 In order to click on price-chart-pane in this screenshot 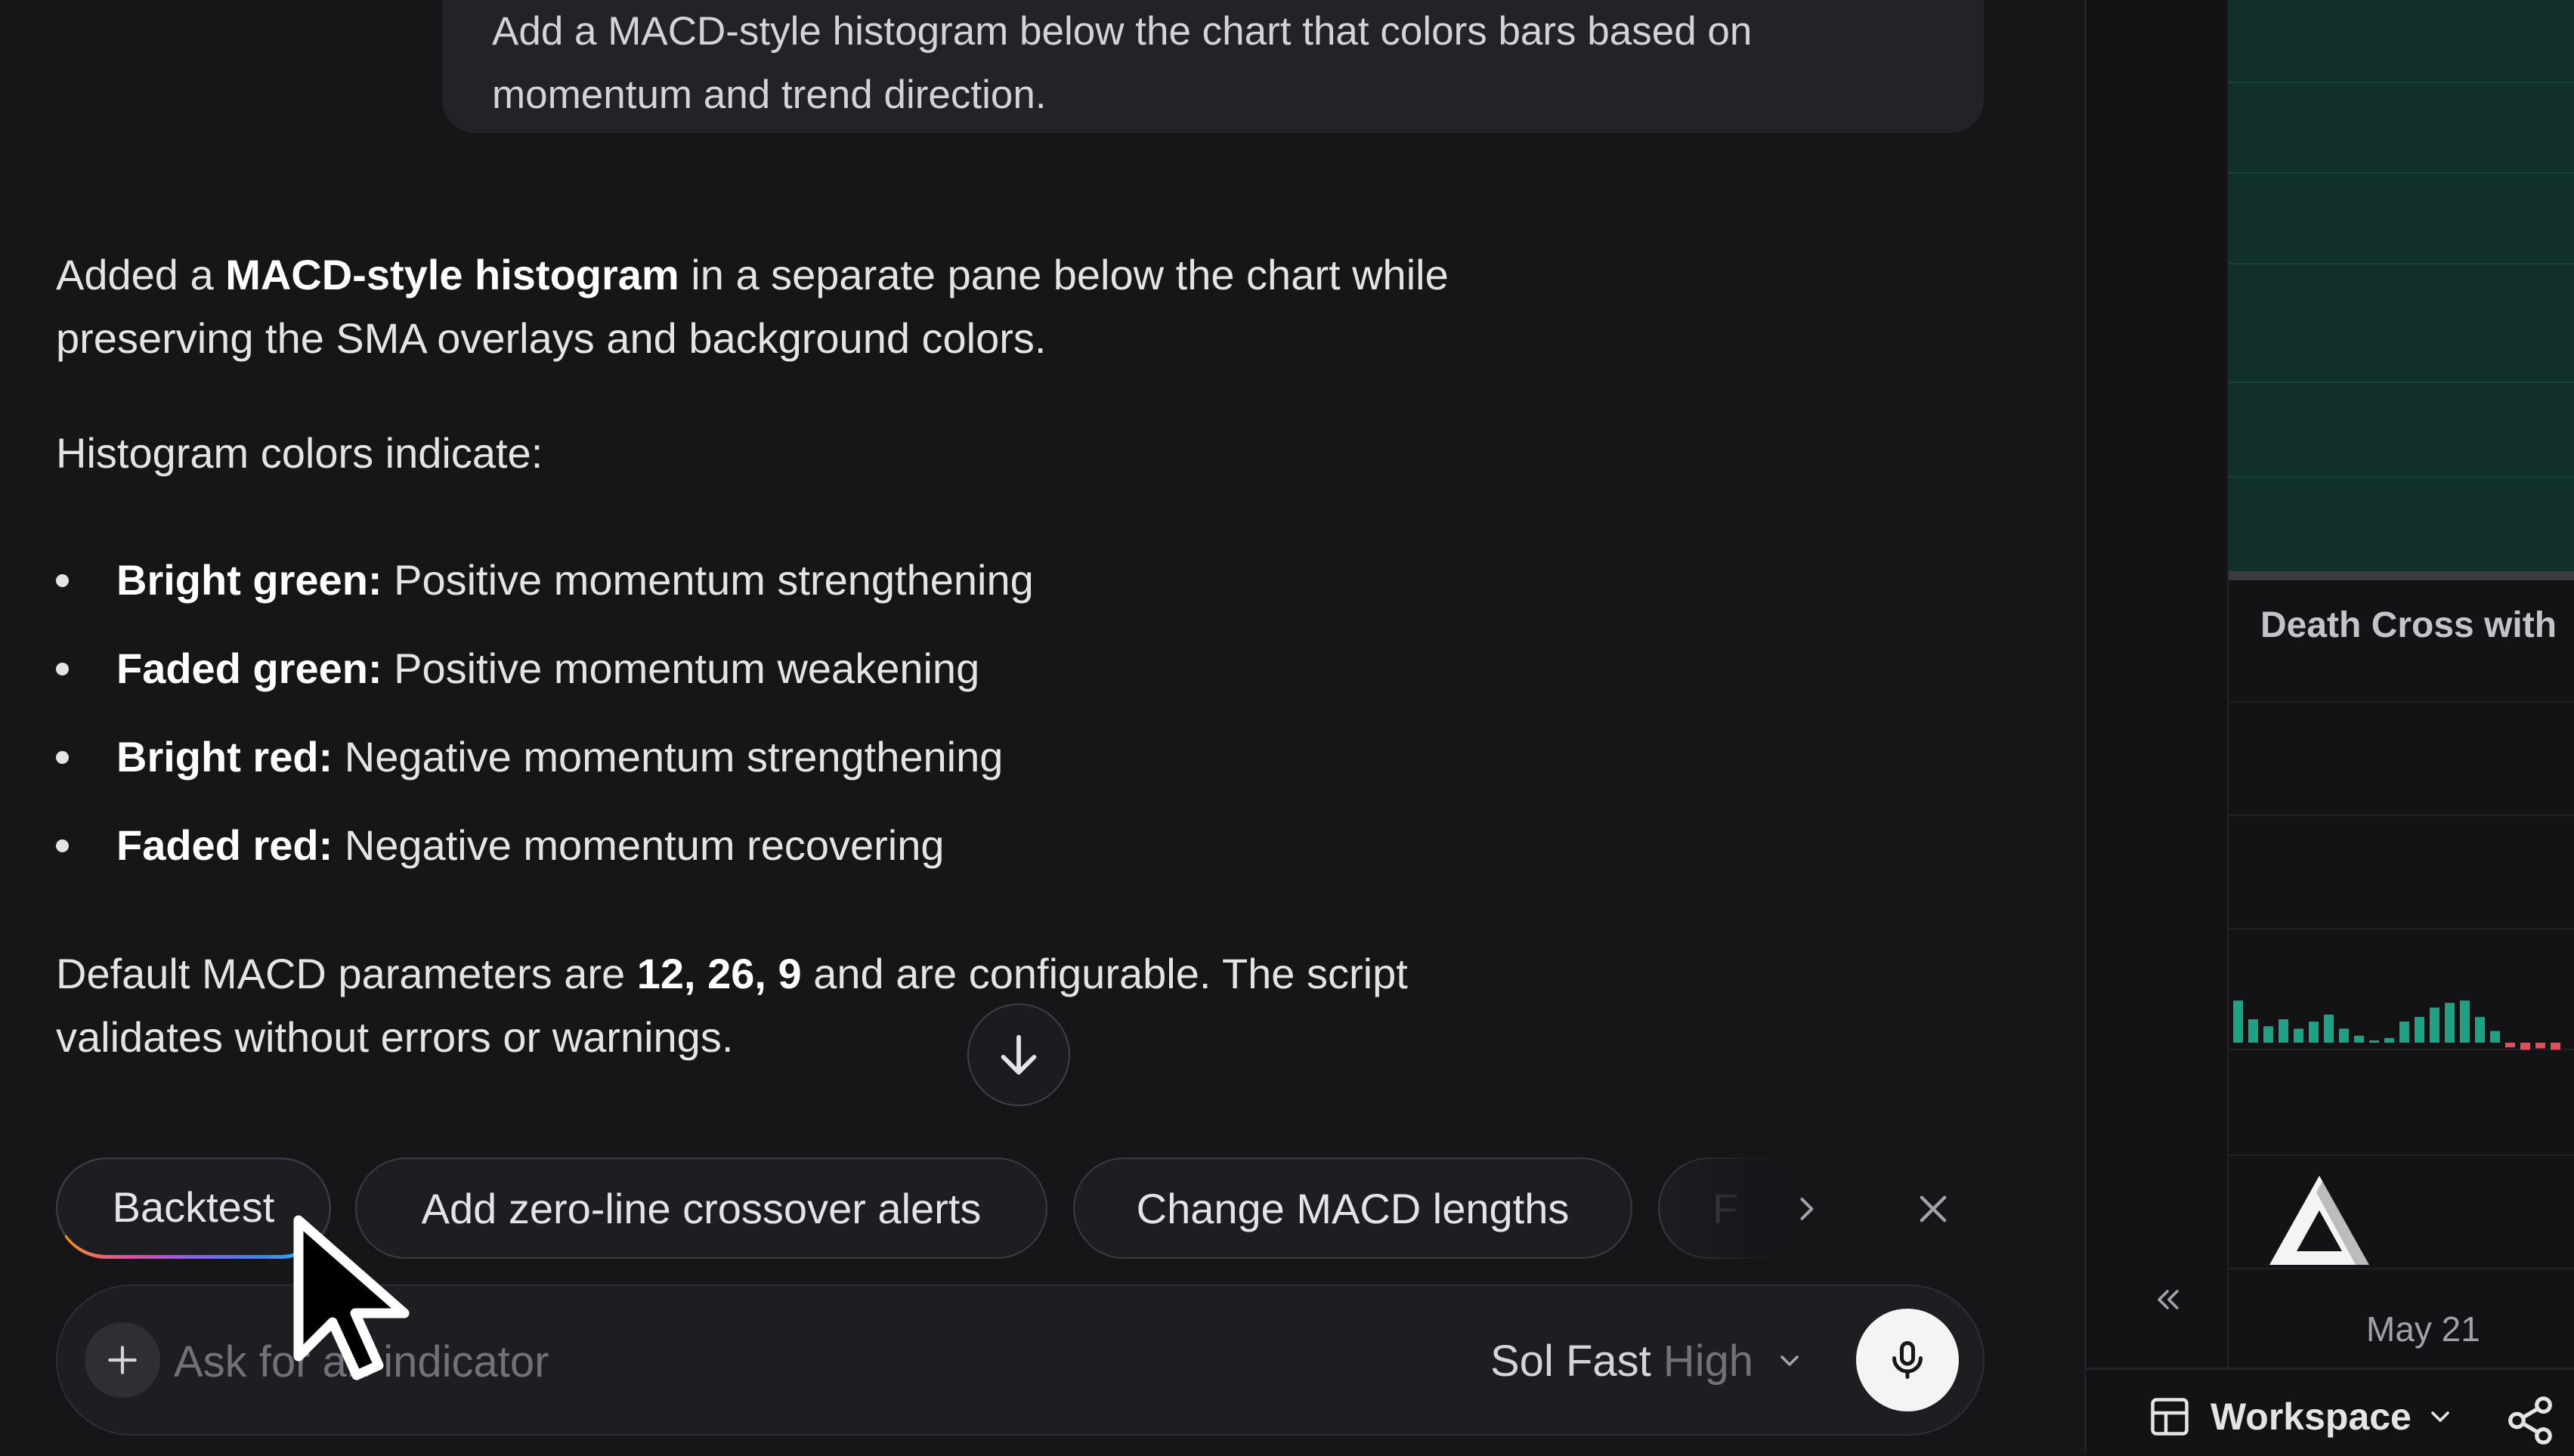, I will do `click(2402, 285)`.